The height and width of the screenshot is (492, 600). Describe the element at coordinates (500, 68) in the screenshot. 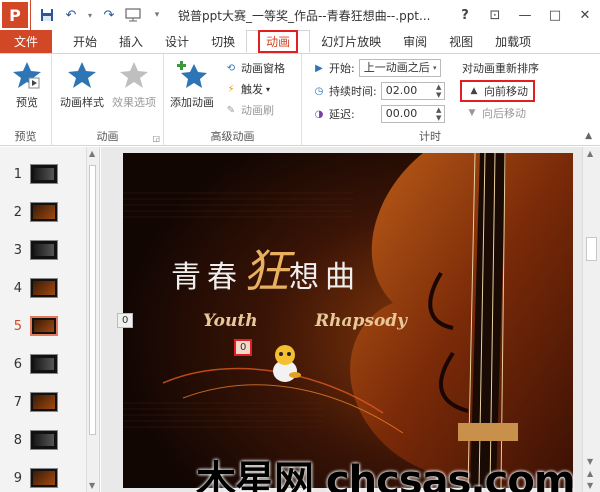

I see `reorder-heading: 对动画重新排序` at that location.